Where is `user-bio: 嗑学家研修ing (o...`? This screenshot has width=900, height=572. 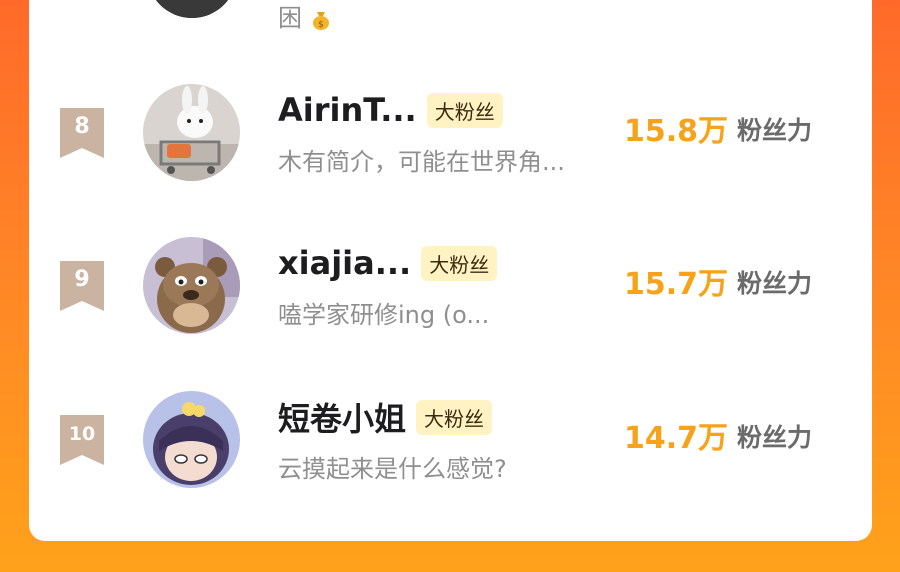 user-bio: 嗑学家研修ing (o... is located at coordinates (384, 315).